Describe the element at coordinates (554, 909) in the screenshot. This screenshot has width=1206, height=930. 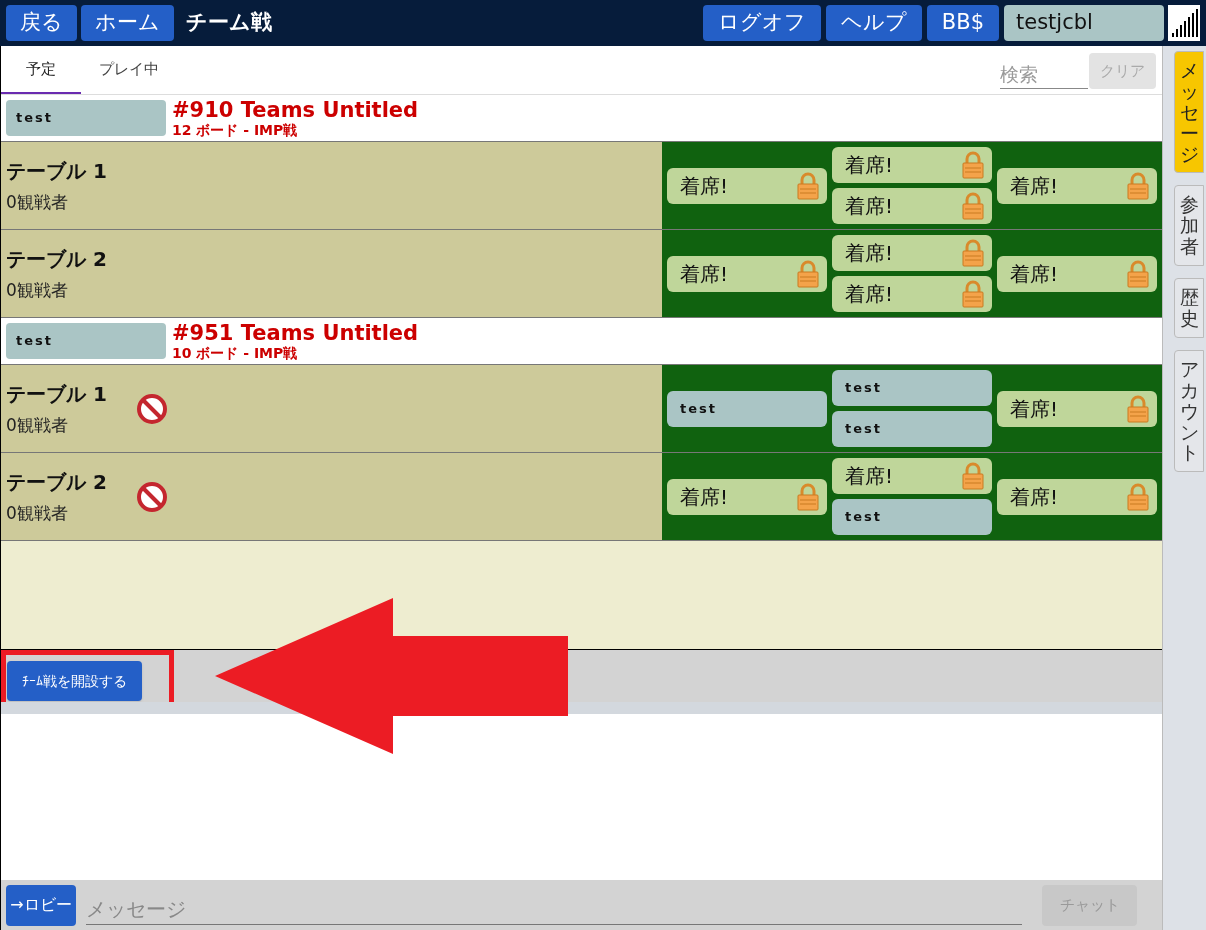
I see `message-field: メッセージ` at that location.